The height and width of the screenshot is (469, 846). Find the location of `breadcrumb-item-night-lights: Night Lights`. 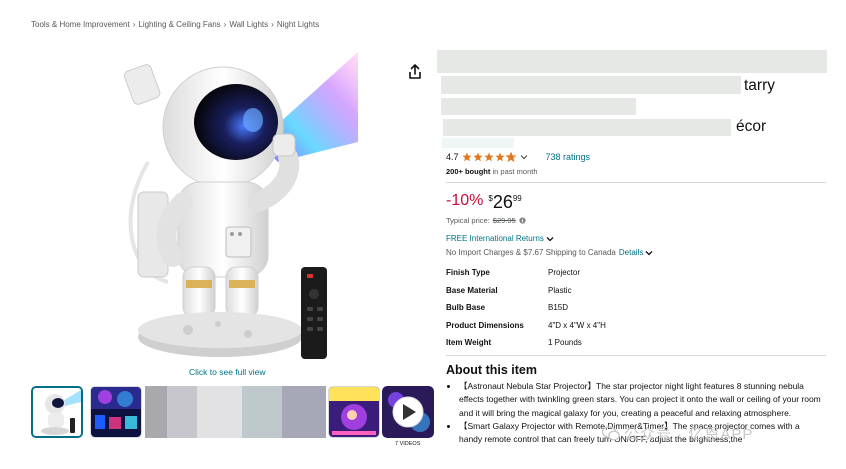

breadcrumb-item-night-lights: Night Lights is located at coordinates (298, 24).